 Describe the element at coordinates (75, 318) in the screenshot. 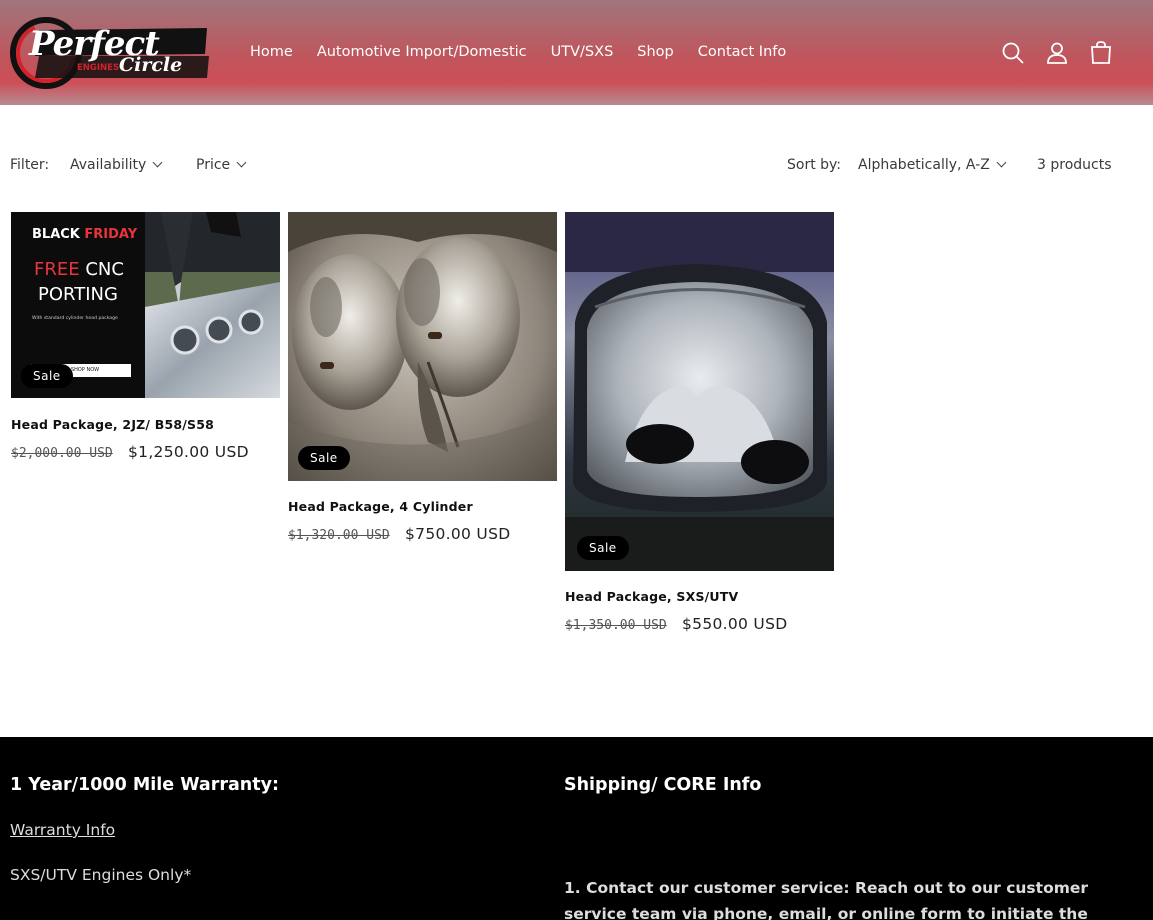

I see `promo-subtext: With standard cylinder head package` at that location.